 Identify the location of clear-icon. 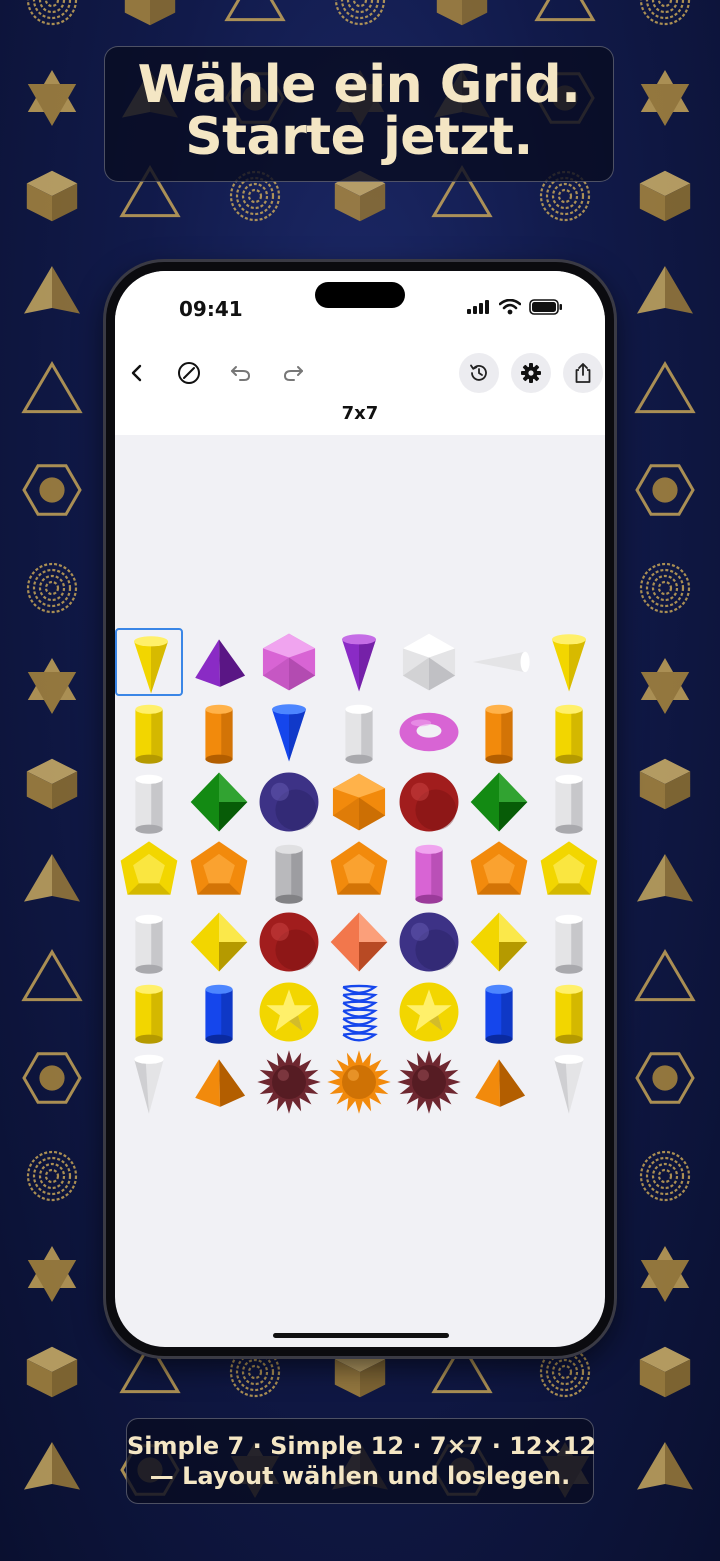
(189, 373).